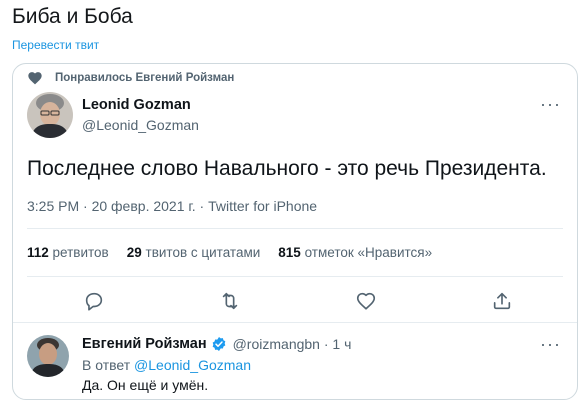  I want to click on action-bar, so click(295, 301).